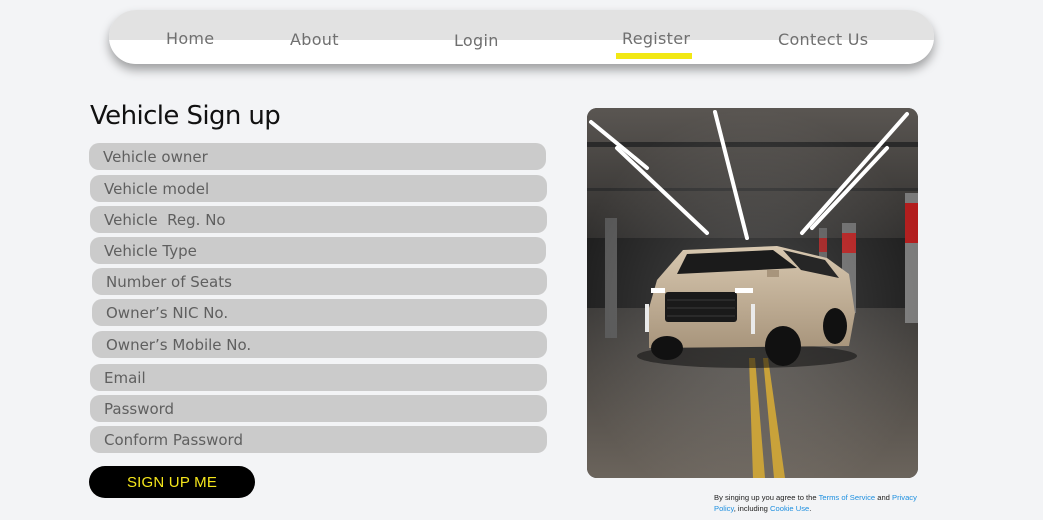  What do you see at coordinates (823, 39) in the screenshot?
I see `nav-contact-link: Contect Us` at bounding box center [823, 39].